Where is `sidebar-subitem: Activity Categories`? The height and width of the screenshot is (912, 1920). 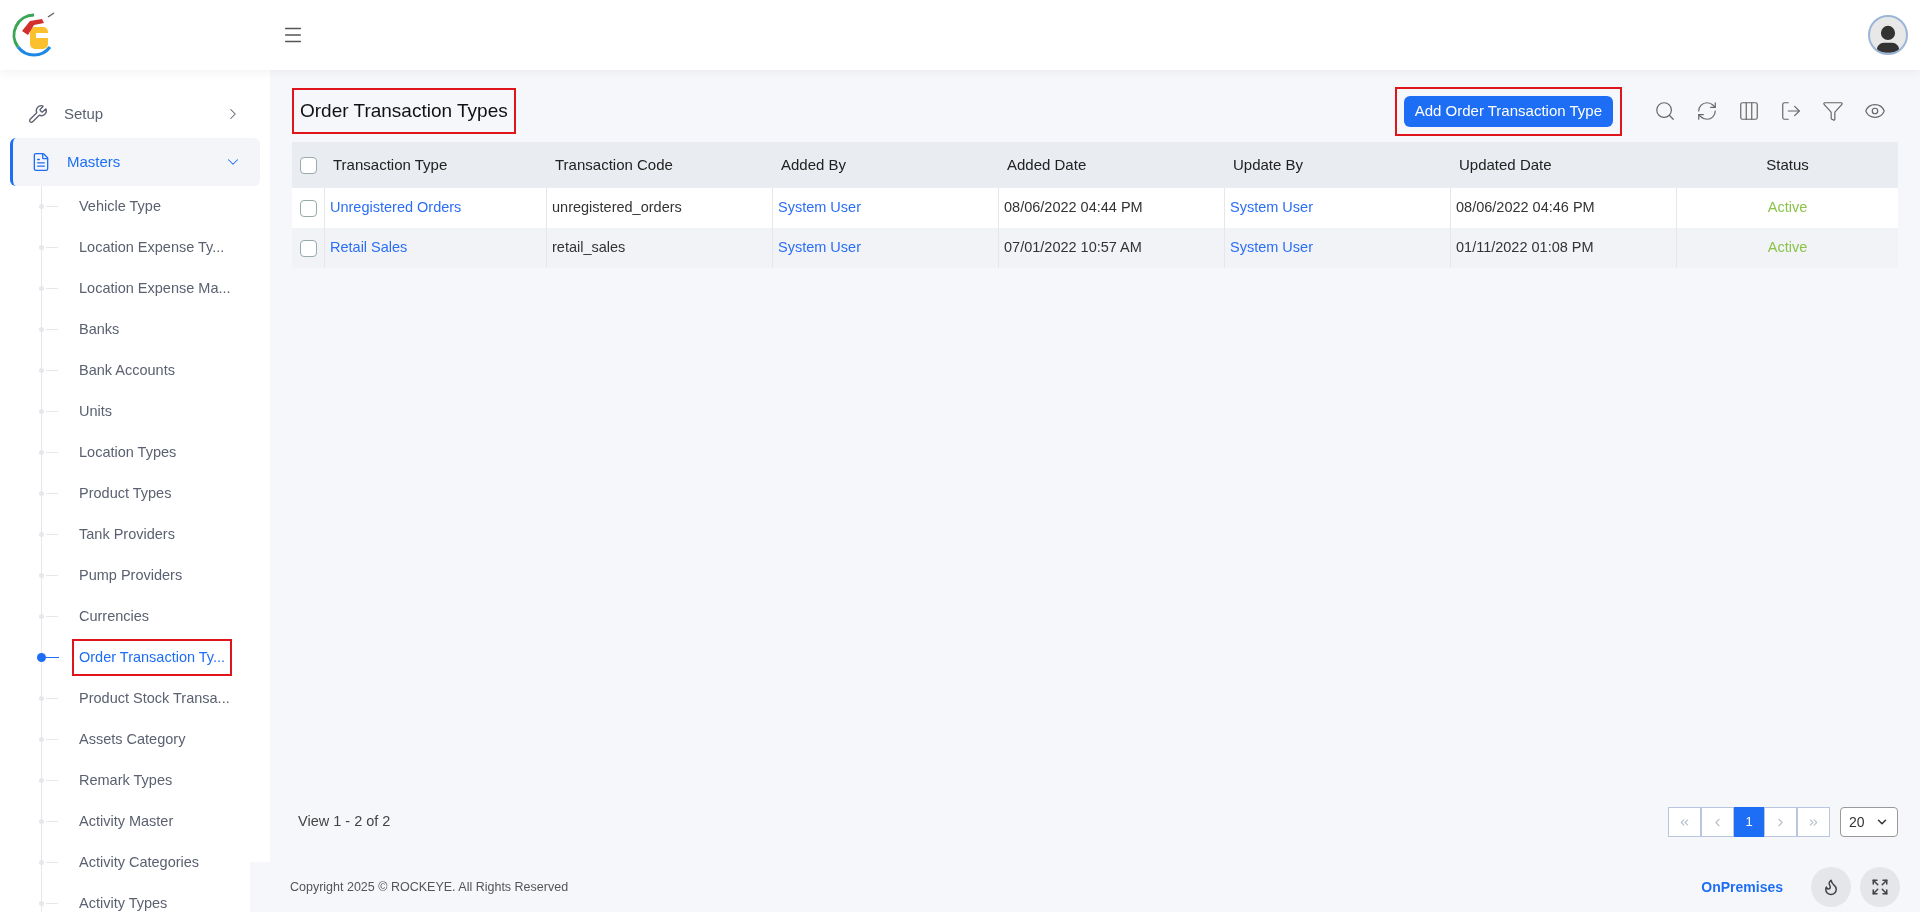
sidebar-subitem: Activity Categories is located at coordinates (139, 862).